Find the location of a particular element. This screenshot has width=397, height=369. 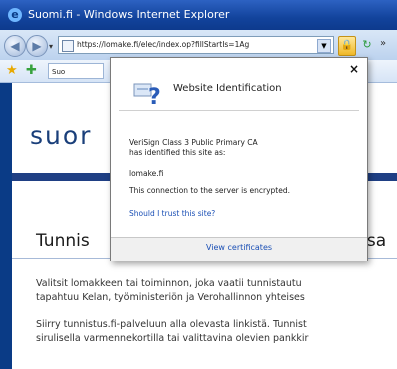

ie-logo-icon: e is located at coordinates (15, 15).